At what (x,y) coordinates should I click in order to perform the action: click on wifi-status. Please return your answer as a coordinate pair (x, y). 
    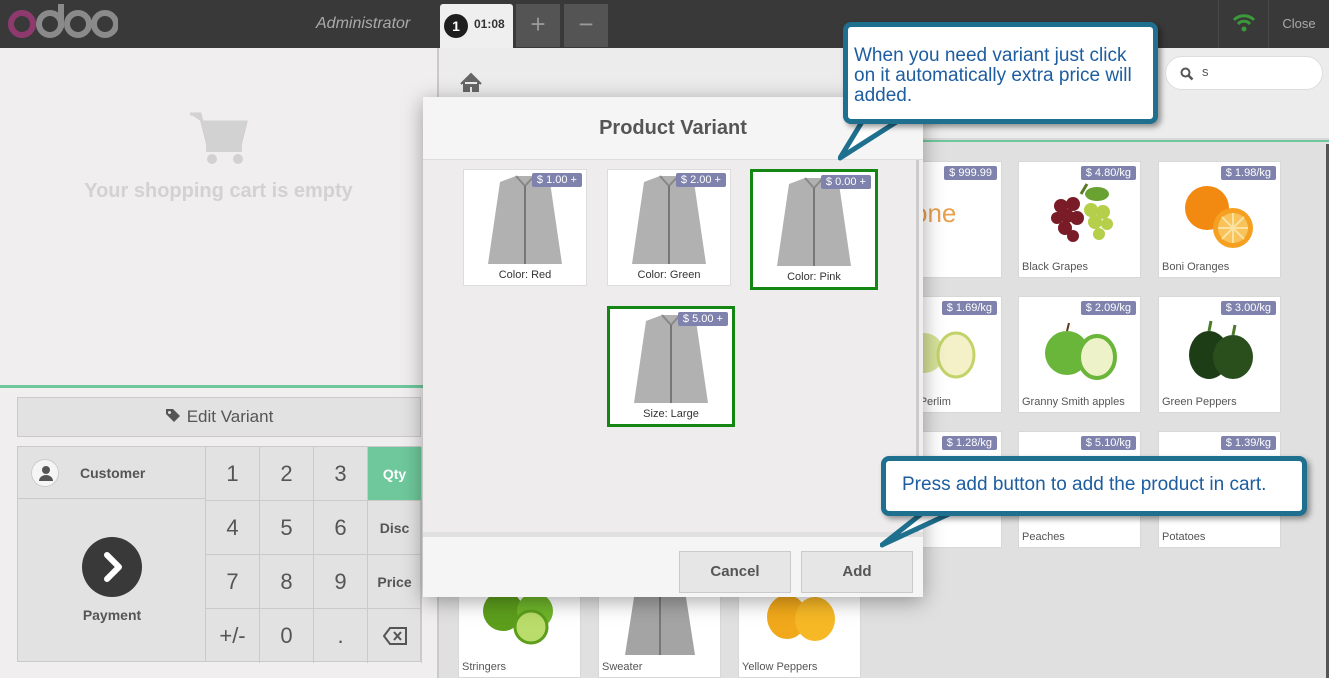
    Looking at the image, I should click on (1243, 24).